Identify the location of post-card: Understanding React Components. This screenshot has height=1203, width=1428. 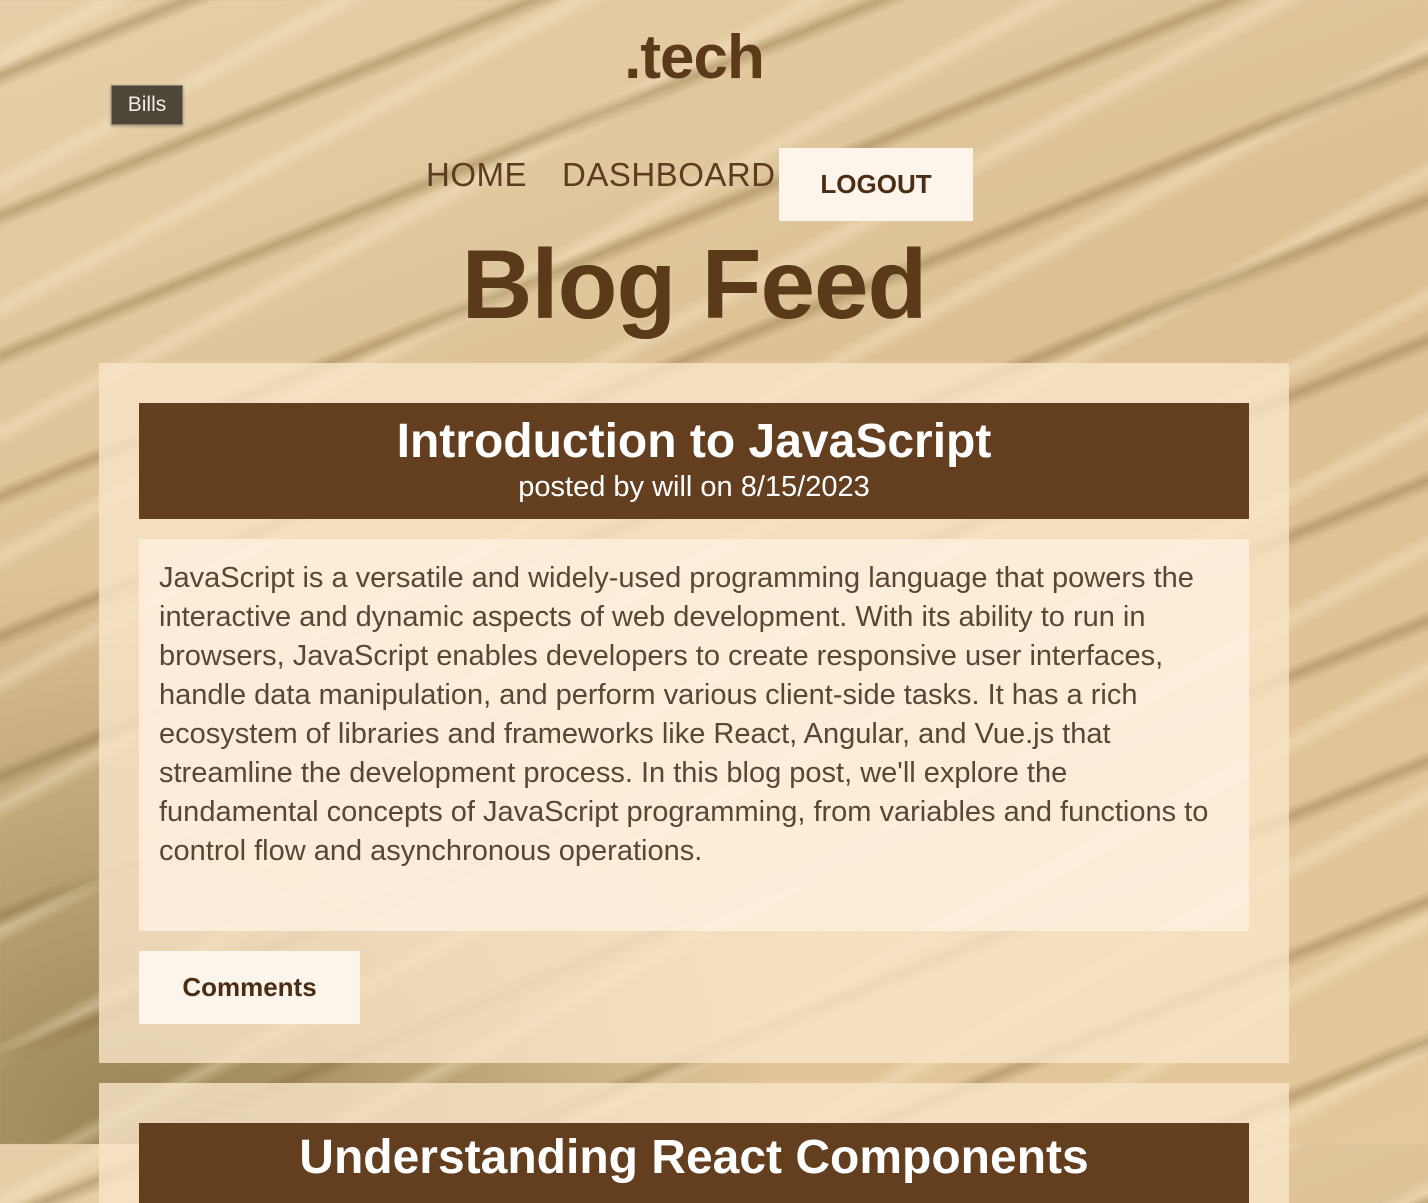
(694, 1143).